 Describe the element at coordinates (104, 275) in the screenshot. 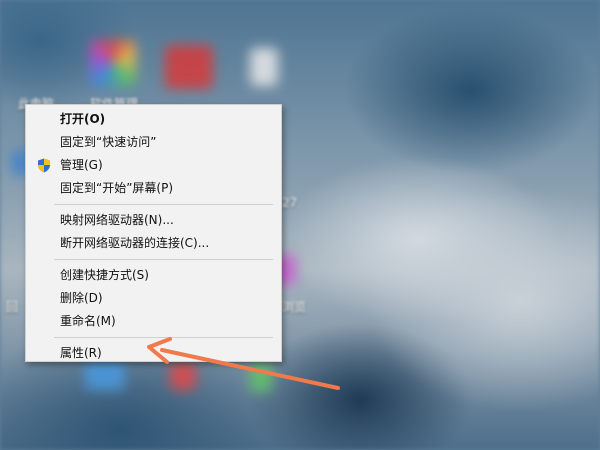

I see `menu-item-label: 创建快捷方式(S)` at that location.